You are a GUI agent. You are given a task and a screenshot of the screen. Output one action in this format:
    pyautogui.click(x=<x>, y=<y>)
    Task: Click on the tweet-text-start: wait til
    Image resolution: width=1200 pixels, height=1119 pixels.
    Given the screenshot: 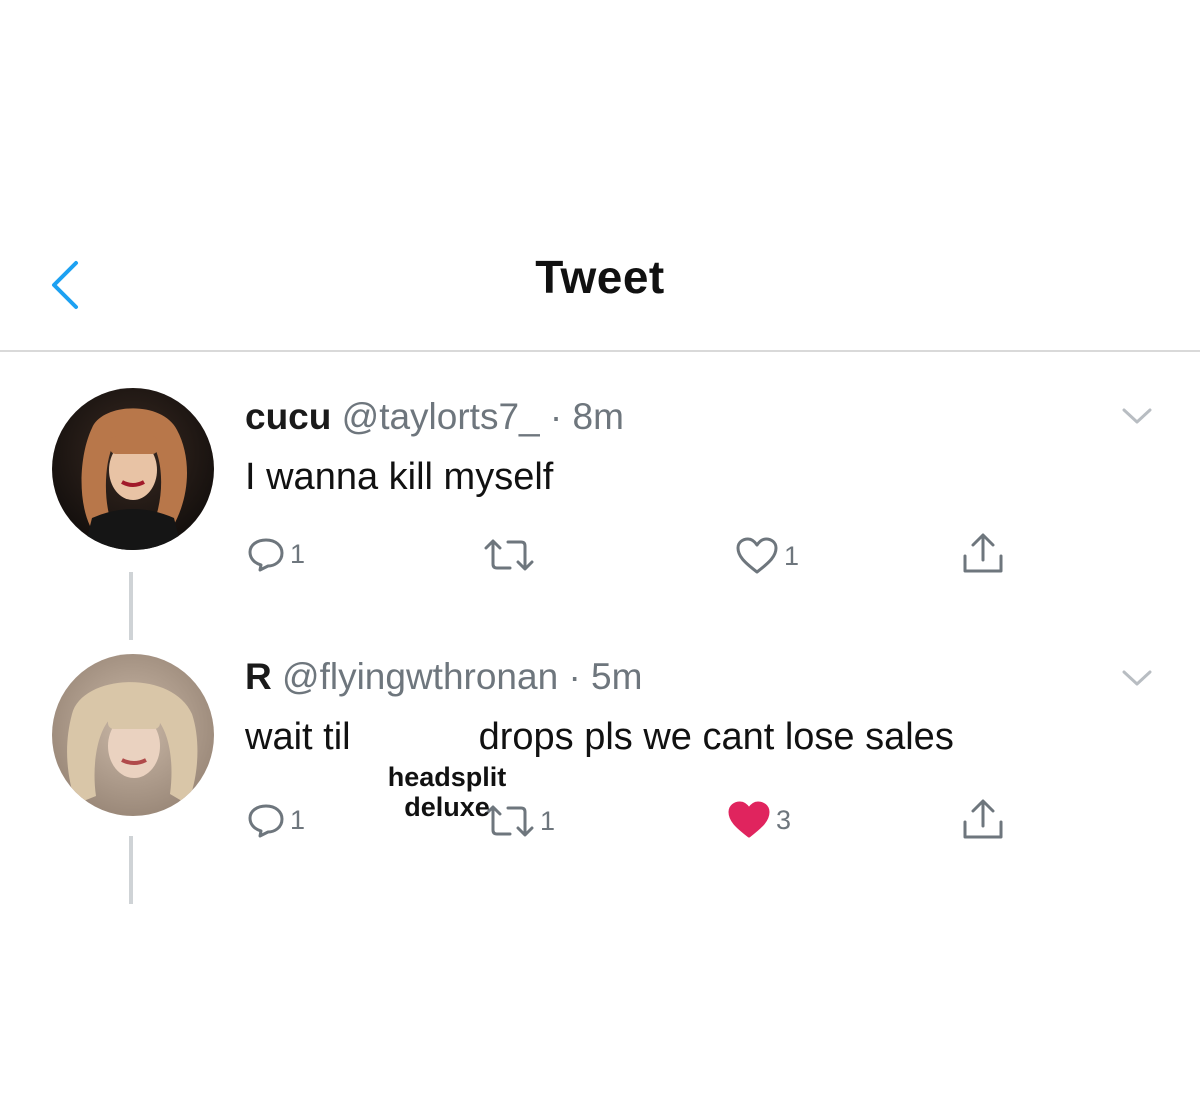 What is the action you would take?
    pyautogui.click(x=298, y=737)
    